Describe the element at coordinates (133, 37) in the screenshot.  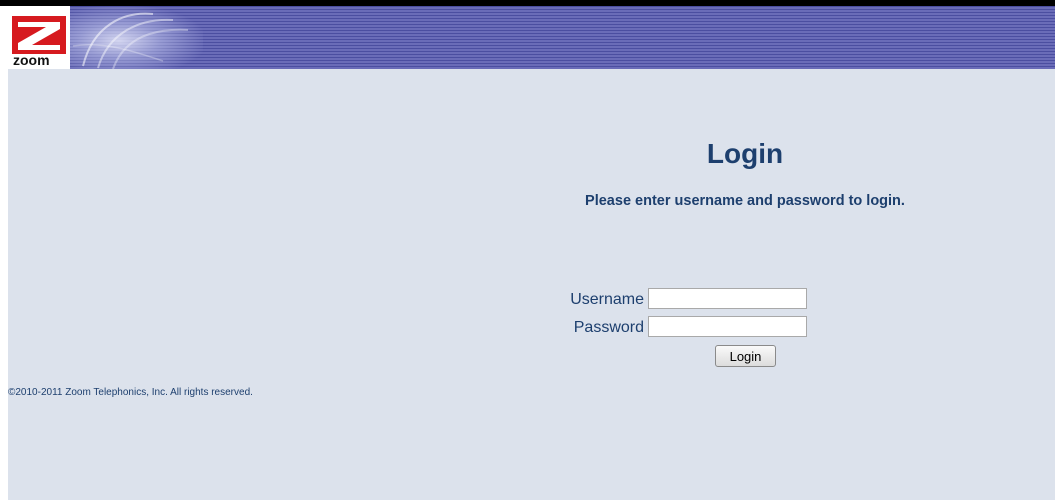
I see `banner-swirl` at that location.